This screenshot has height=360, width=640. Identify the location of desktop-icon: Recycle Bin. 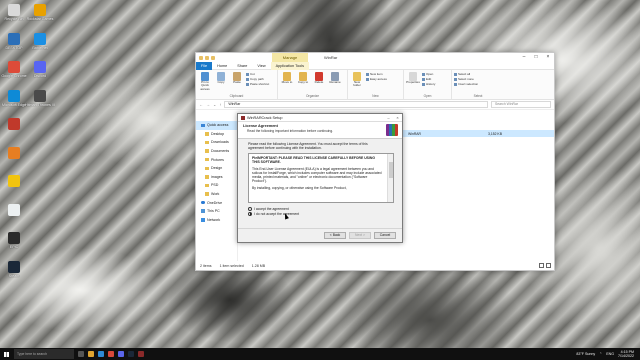
(14, 12).